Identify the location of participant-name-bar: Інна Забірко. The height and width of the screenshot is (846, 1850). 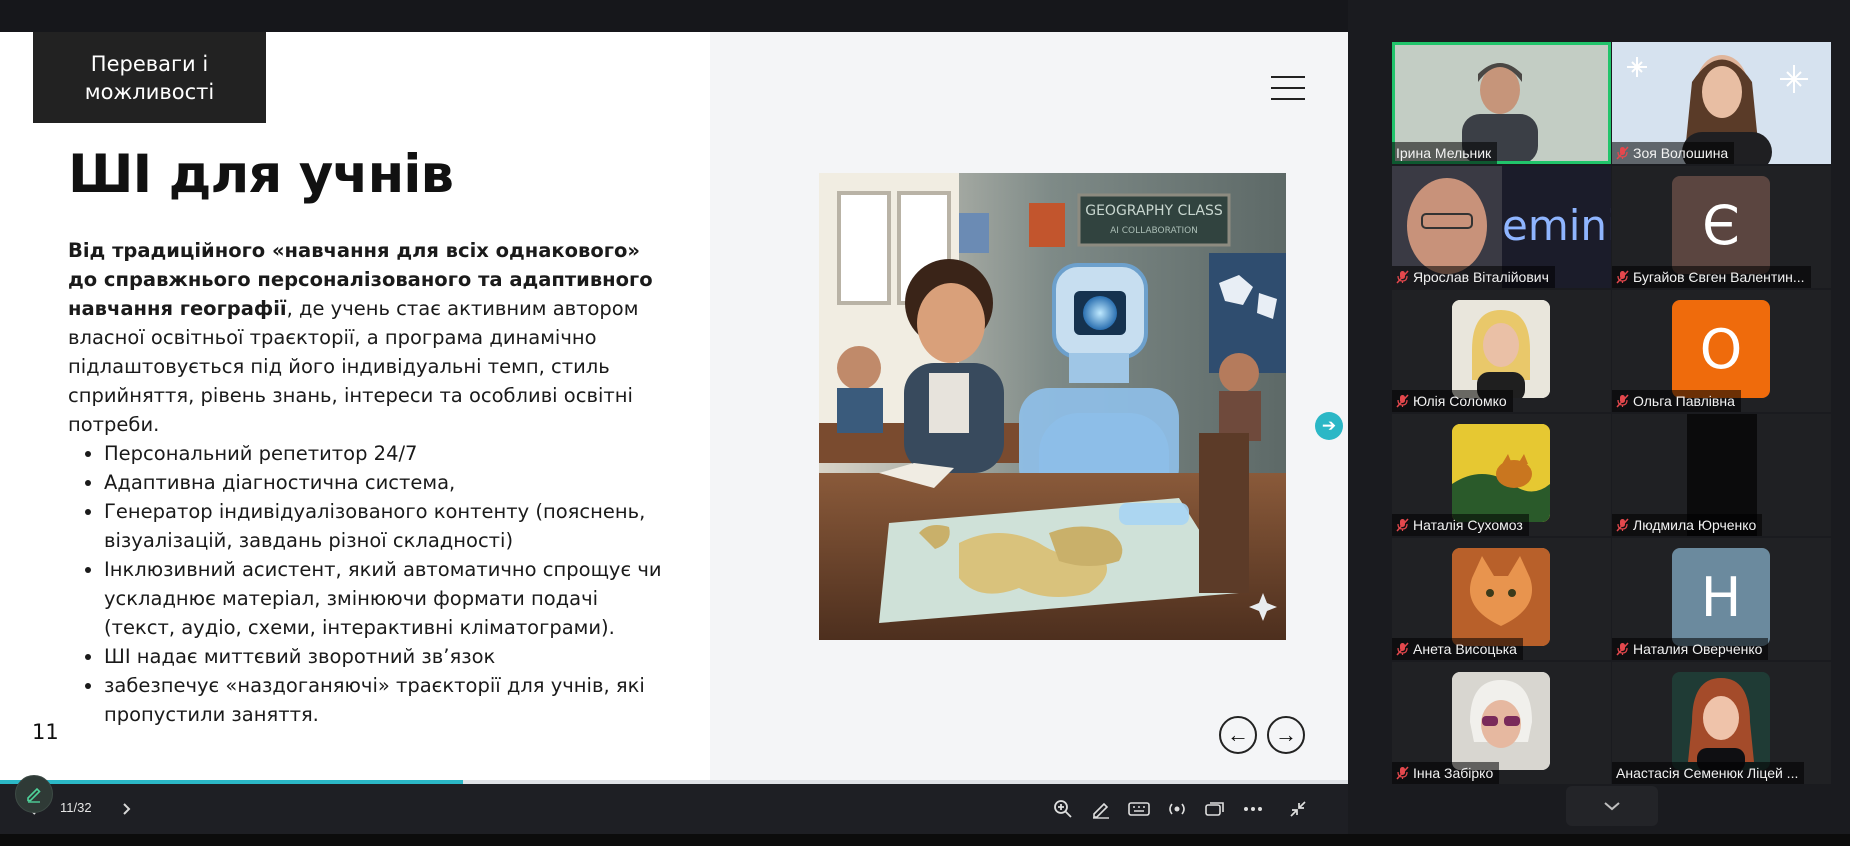
(1446, 773).